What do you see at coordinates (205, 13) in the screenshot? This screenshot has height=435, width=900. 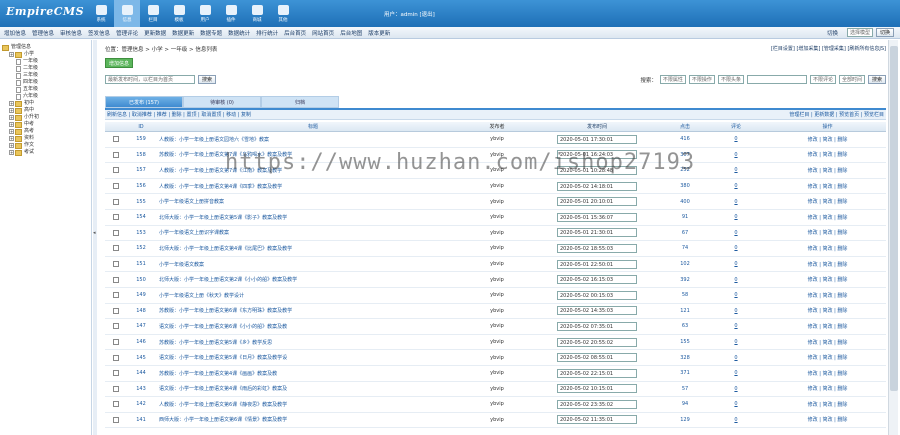 I see `nav-user: 用户` at bounding box center [205, 13].